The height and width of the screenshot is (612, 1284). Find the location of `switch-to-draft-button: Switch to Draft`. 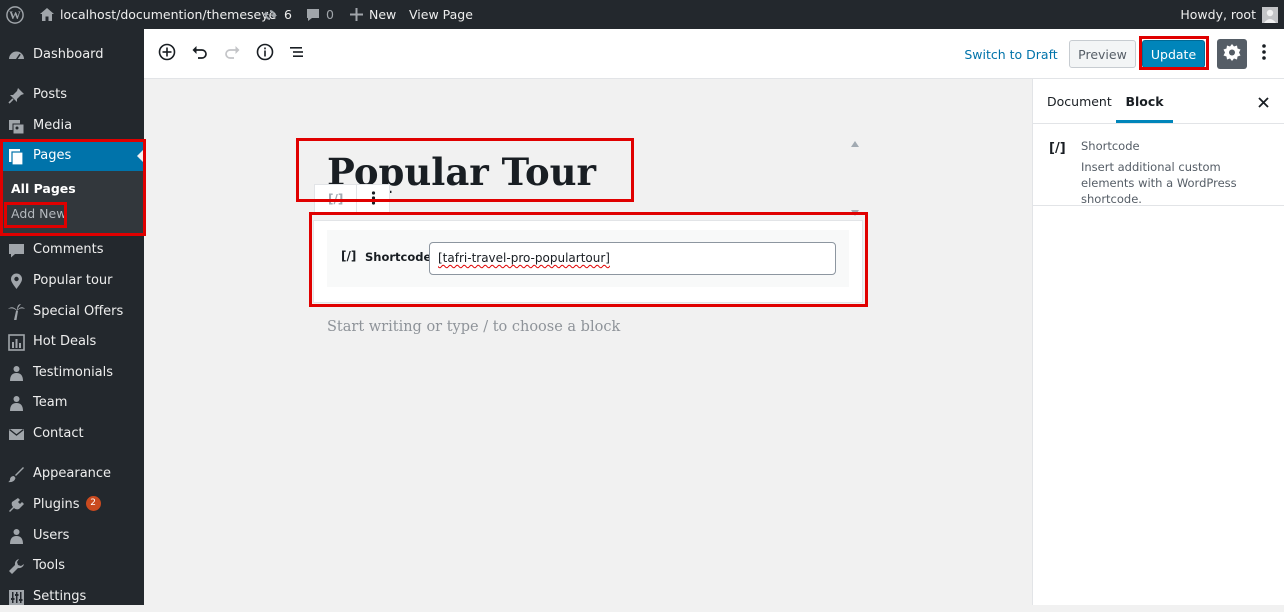

switch-to-draft-button: Switch to Draft is located at coordinates (1011, 54).